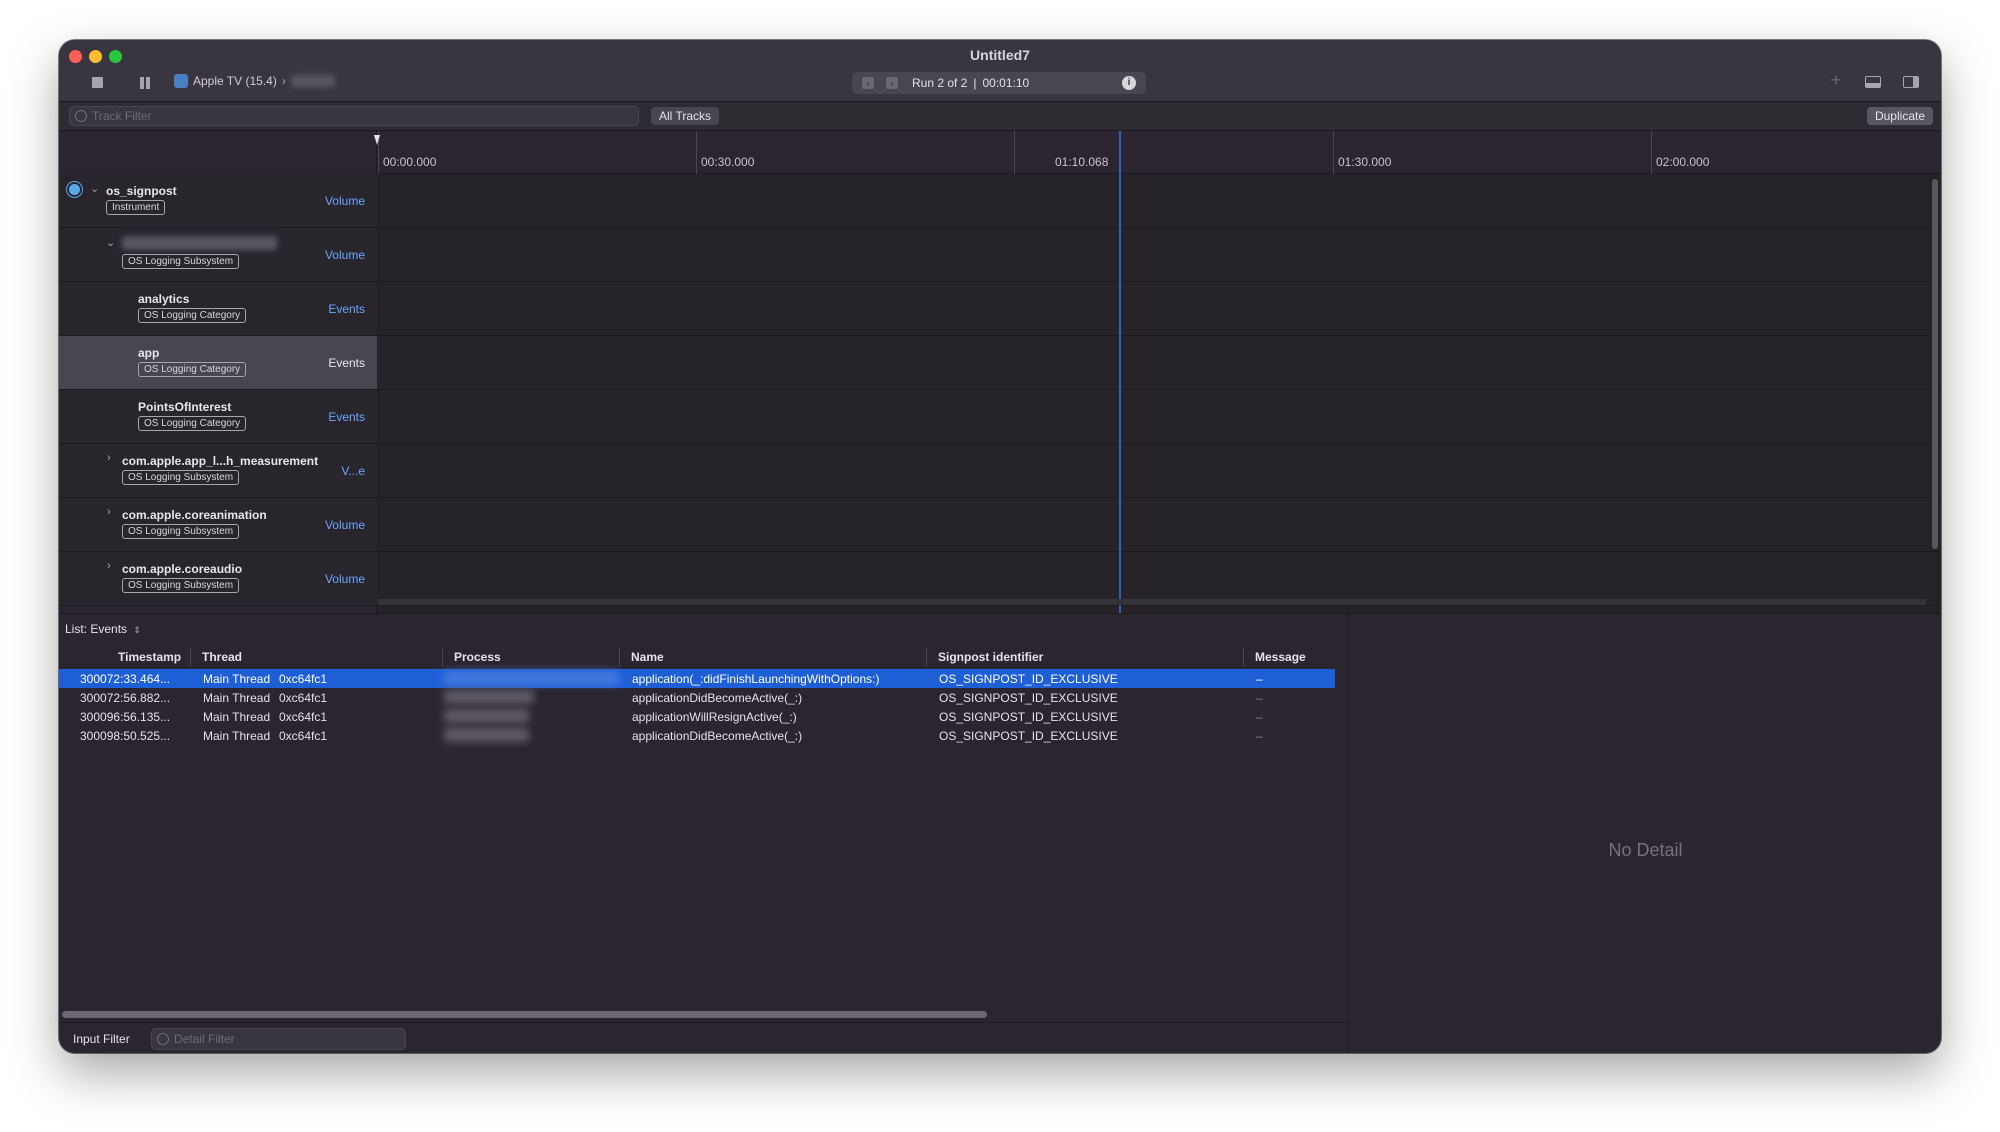 The height and width of the screenshot is (1132, 2000). What do you see at coordinates (1935, 364) in the screenshot?
I see `timeline-vertical-scrollbar` at bounding box center [1935, 364].